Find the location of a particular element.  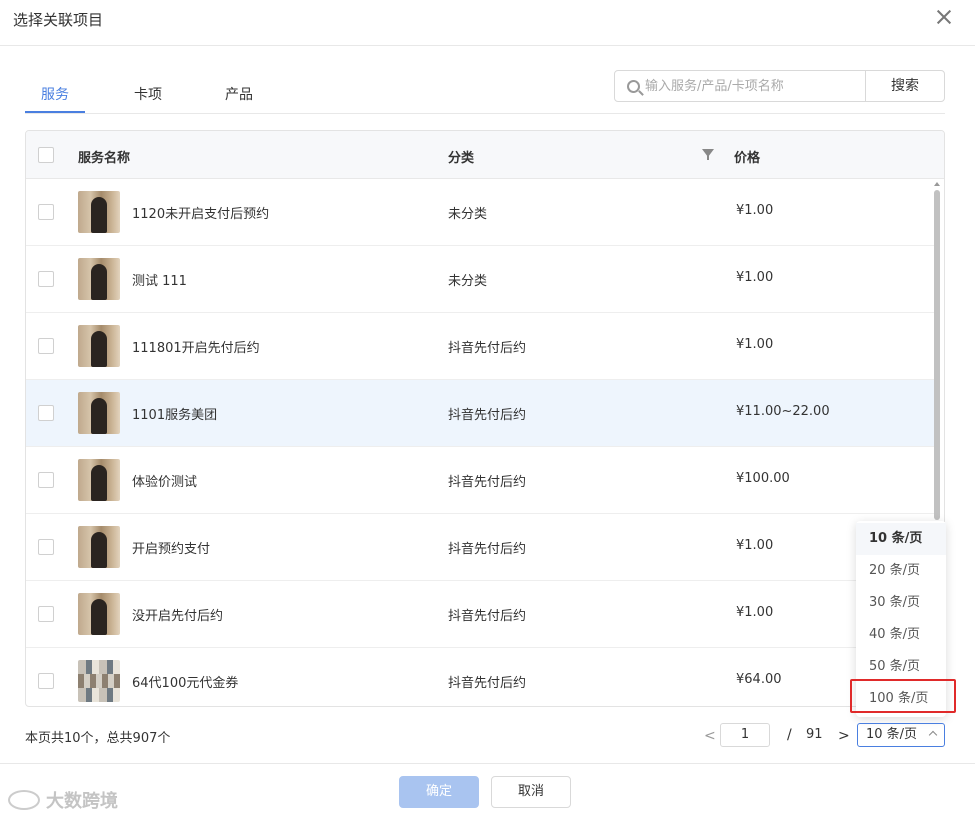

page-size-option-40: 40 条/页 is located at coordinates (901, 635).